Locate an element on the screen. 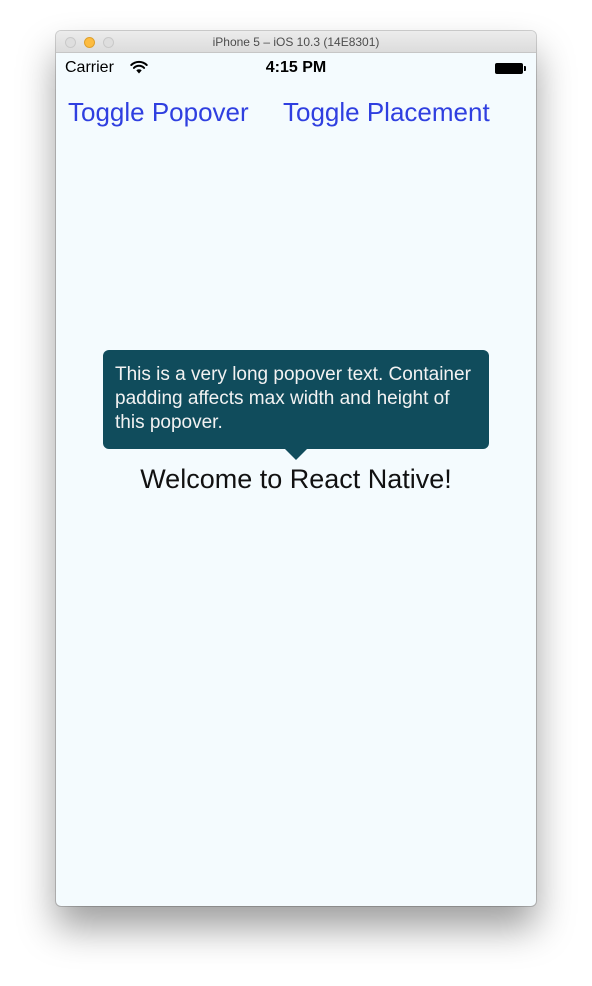 This screenshot has height=986, width=592. window-title: iPhone 5 – iOS 10.3 (14E8301) is located at coordinates (296, 42).